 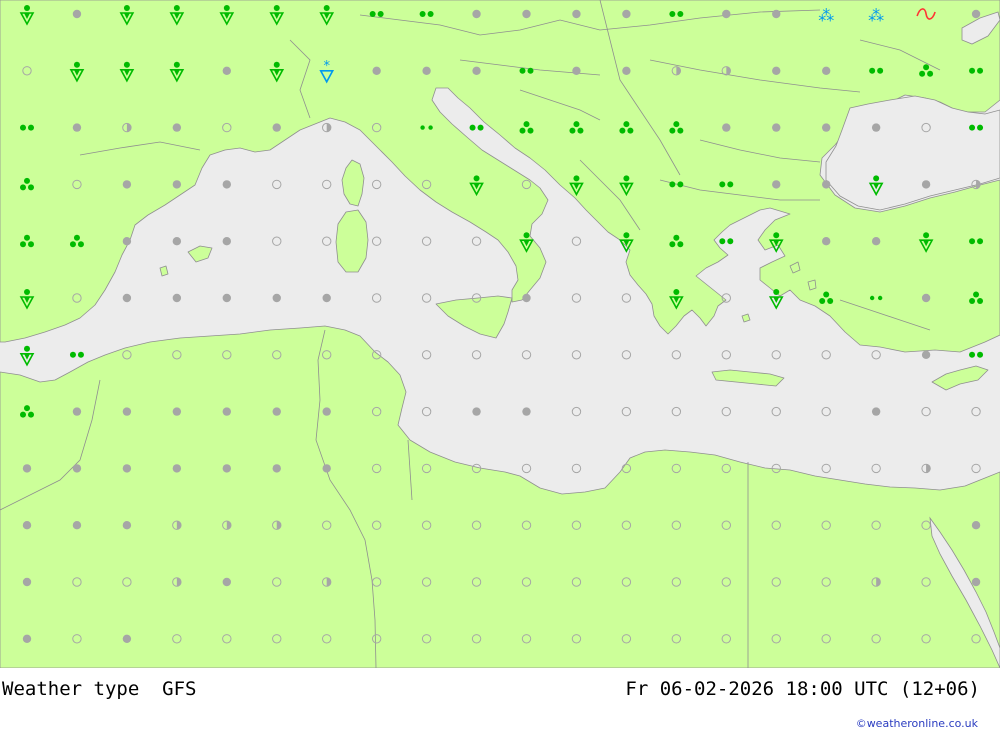 I want to click on model-name: GFS, so click(x=179, y=689).